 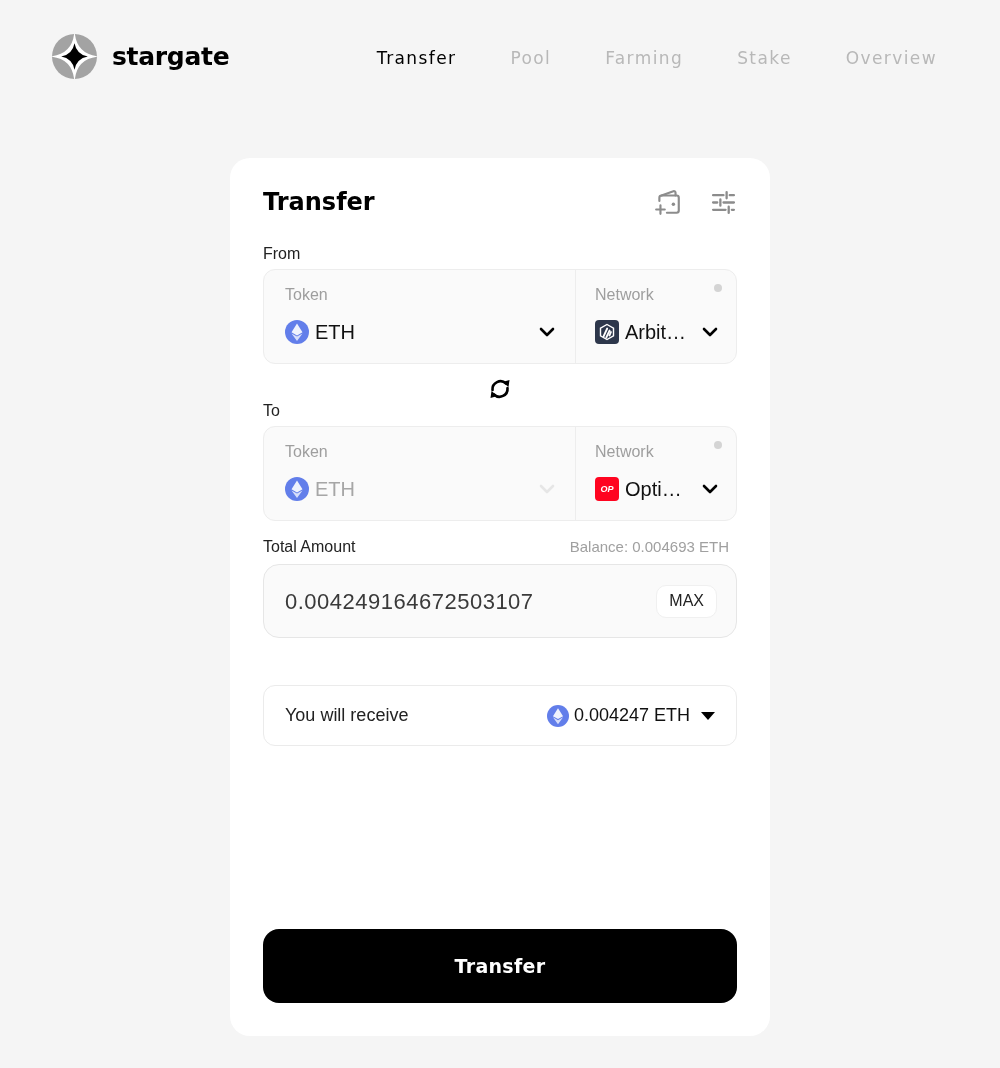 What do you see at coordinates (607, 489) in the screenshot?
I see `network-logo-icon: OP` at bounding box center [607, 489].